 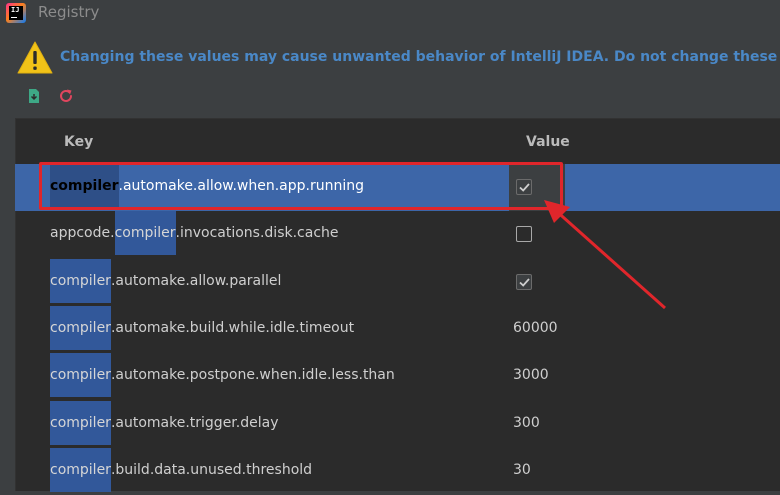 I want to click on column-header-value: Value, so click(x=548, y=142).